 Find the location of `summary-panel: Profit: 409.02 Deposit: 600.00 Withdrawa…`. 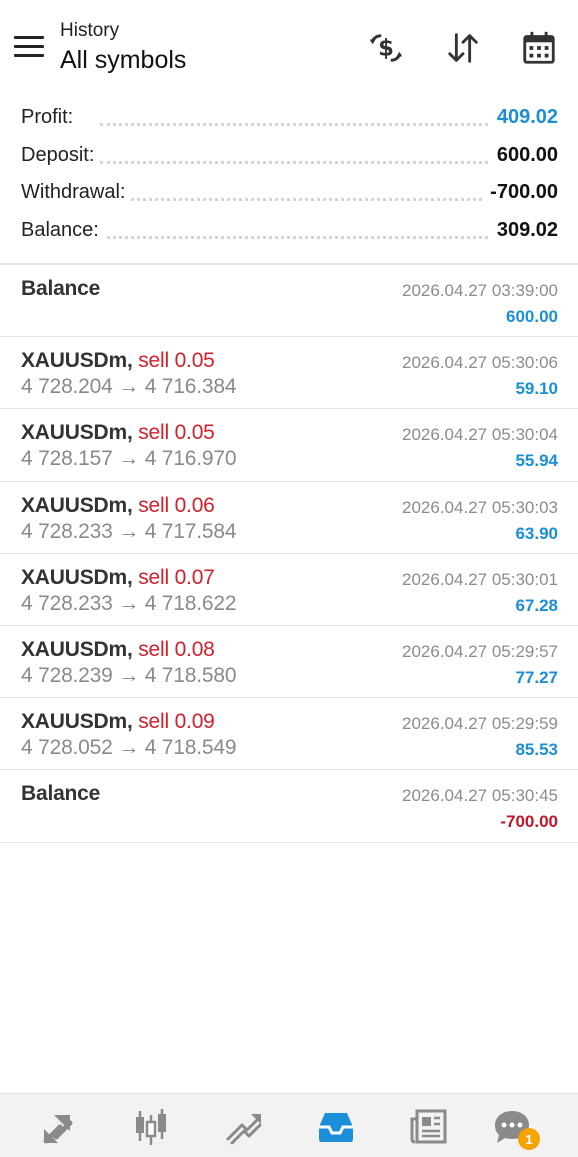

summary-panel: Profit: 409.02 Deposit: 600.00 Withdrawa… is located at coordinates (289, 175).